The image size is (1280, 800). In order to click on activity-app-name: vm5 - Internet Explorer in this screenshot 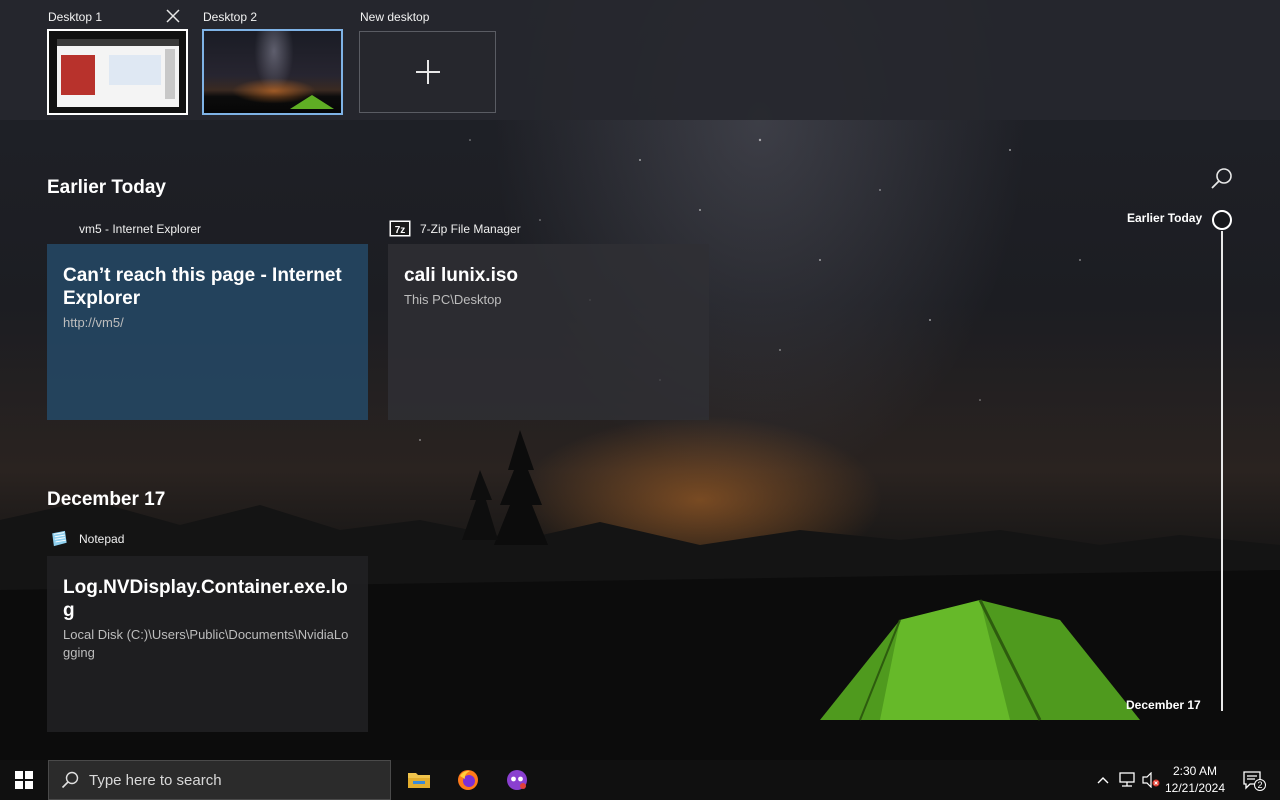, I will do `click(140, 228)`.